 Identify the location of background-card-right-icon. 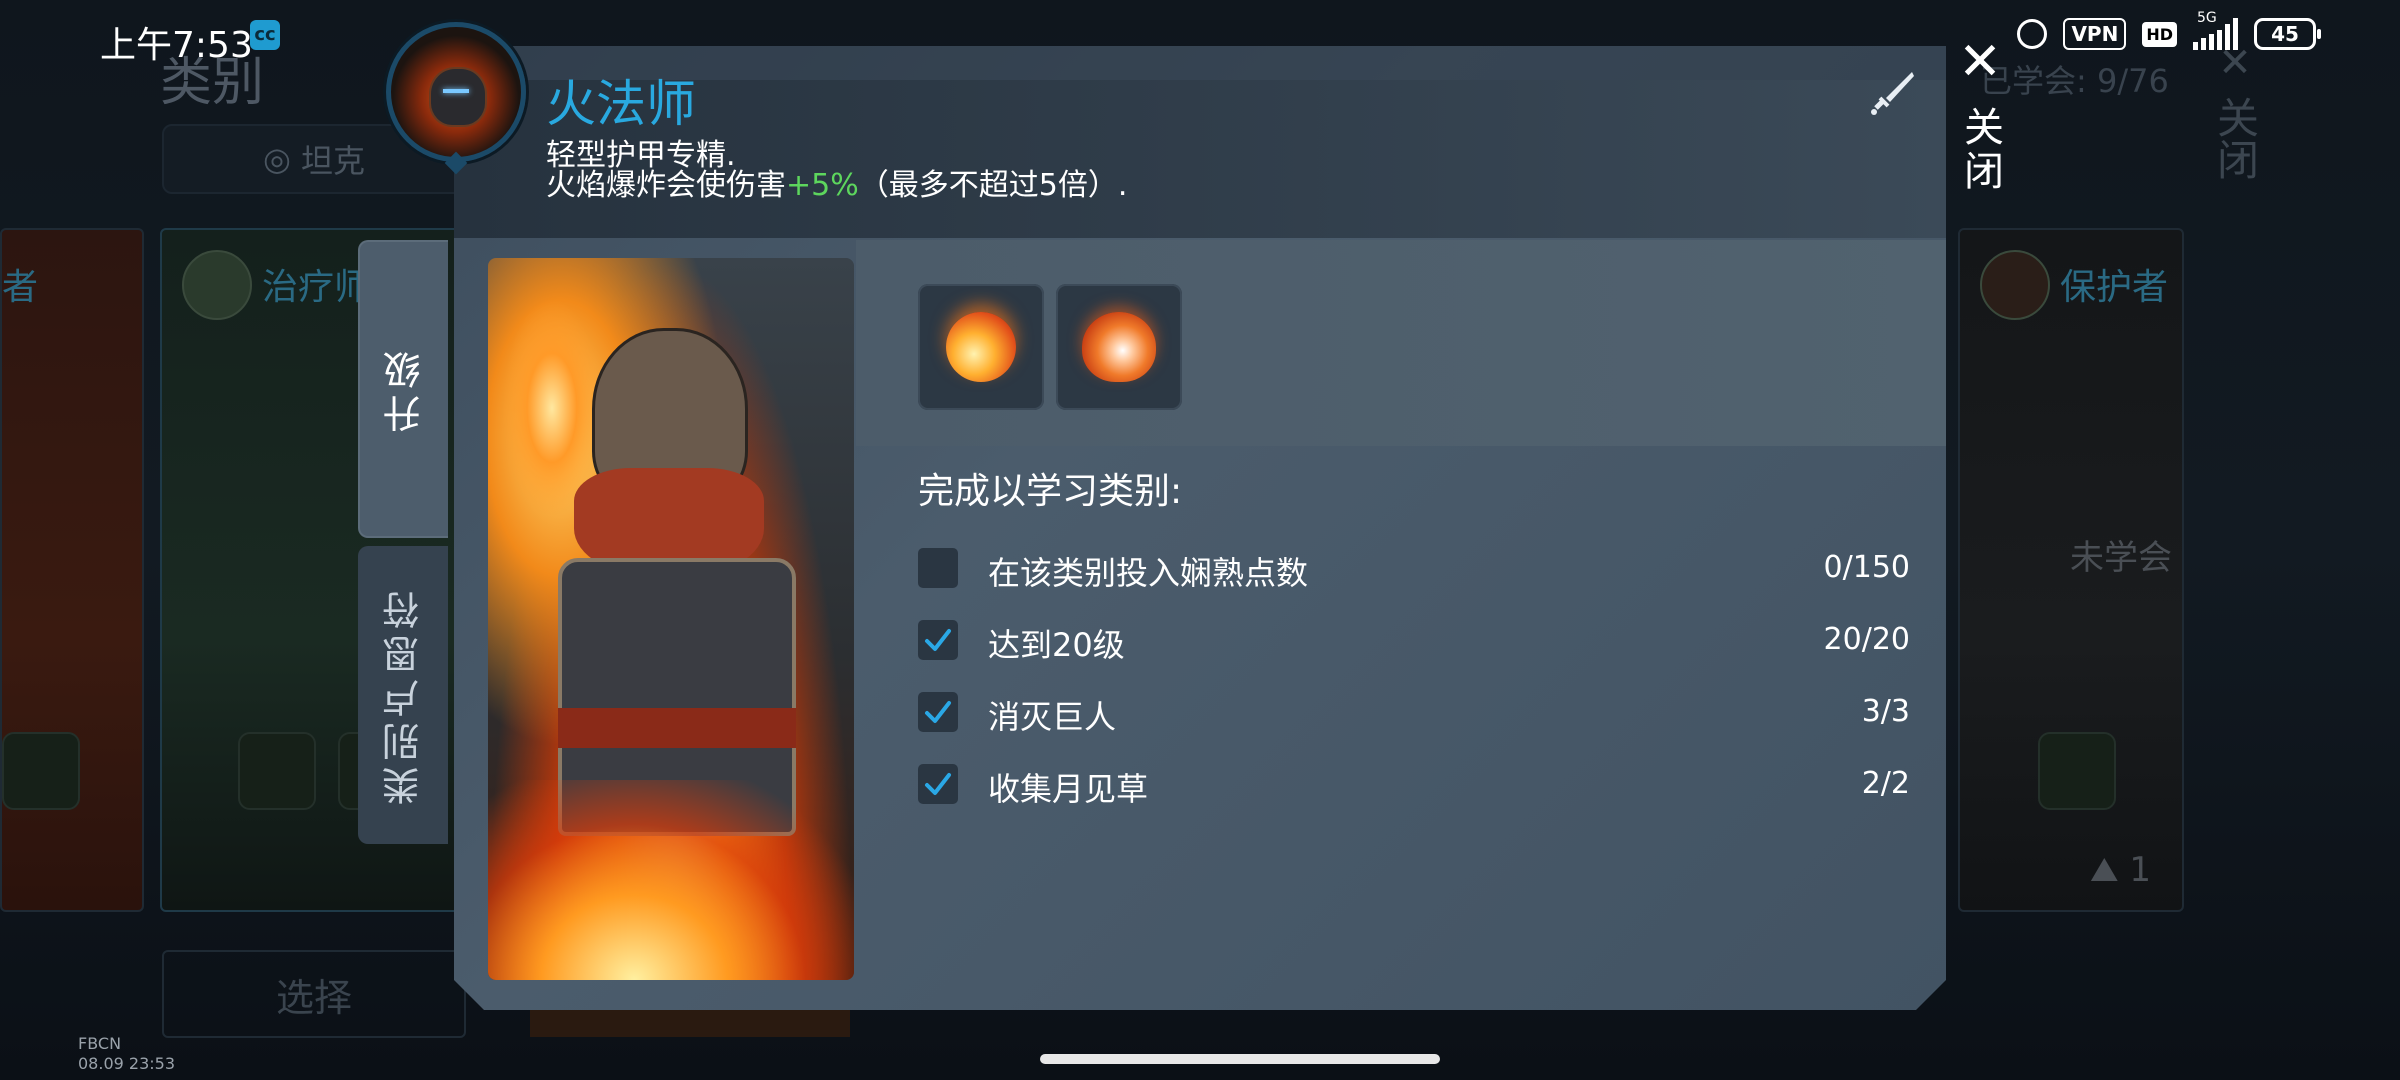
(2077, 771).